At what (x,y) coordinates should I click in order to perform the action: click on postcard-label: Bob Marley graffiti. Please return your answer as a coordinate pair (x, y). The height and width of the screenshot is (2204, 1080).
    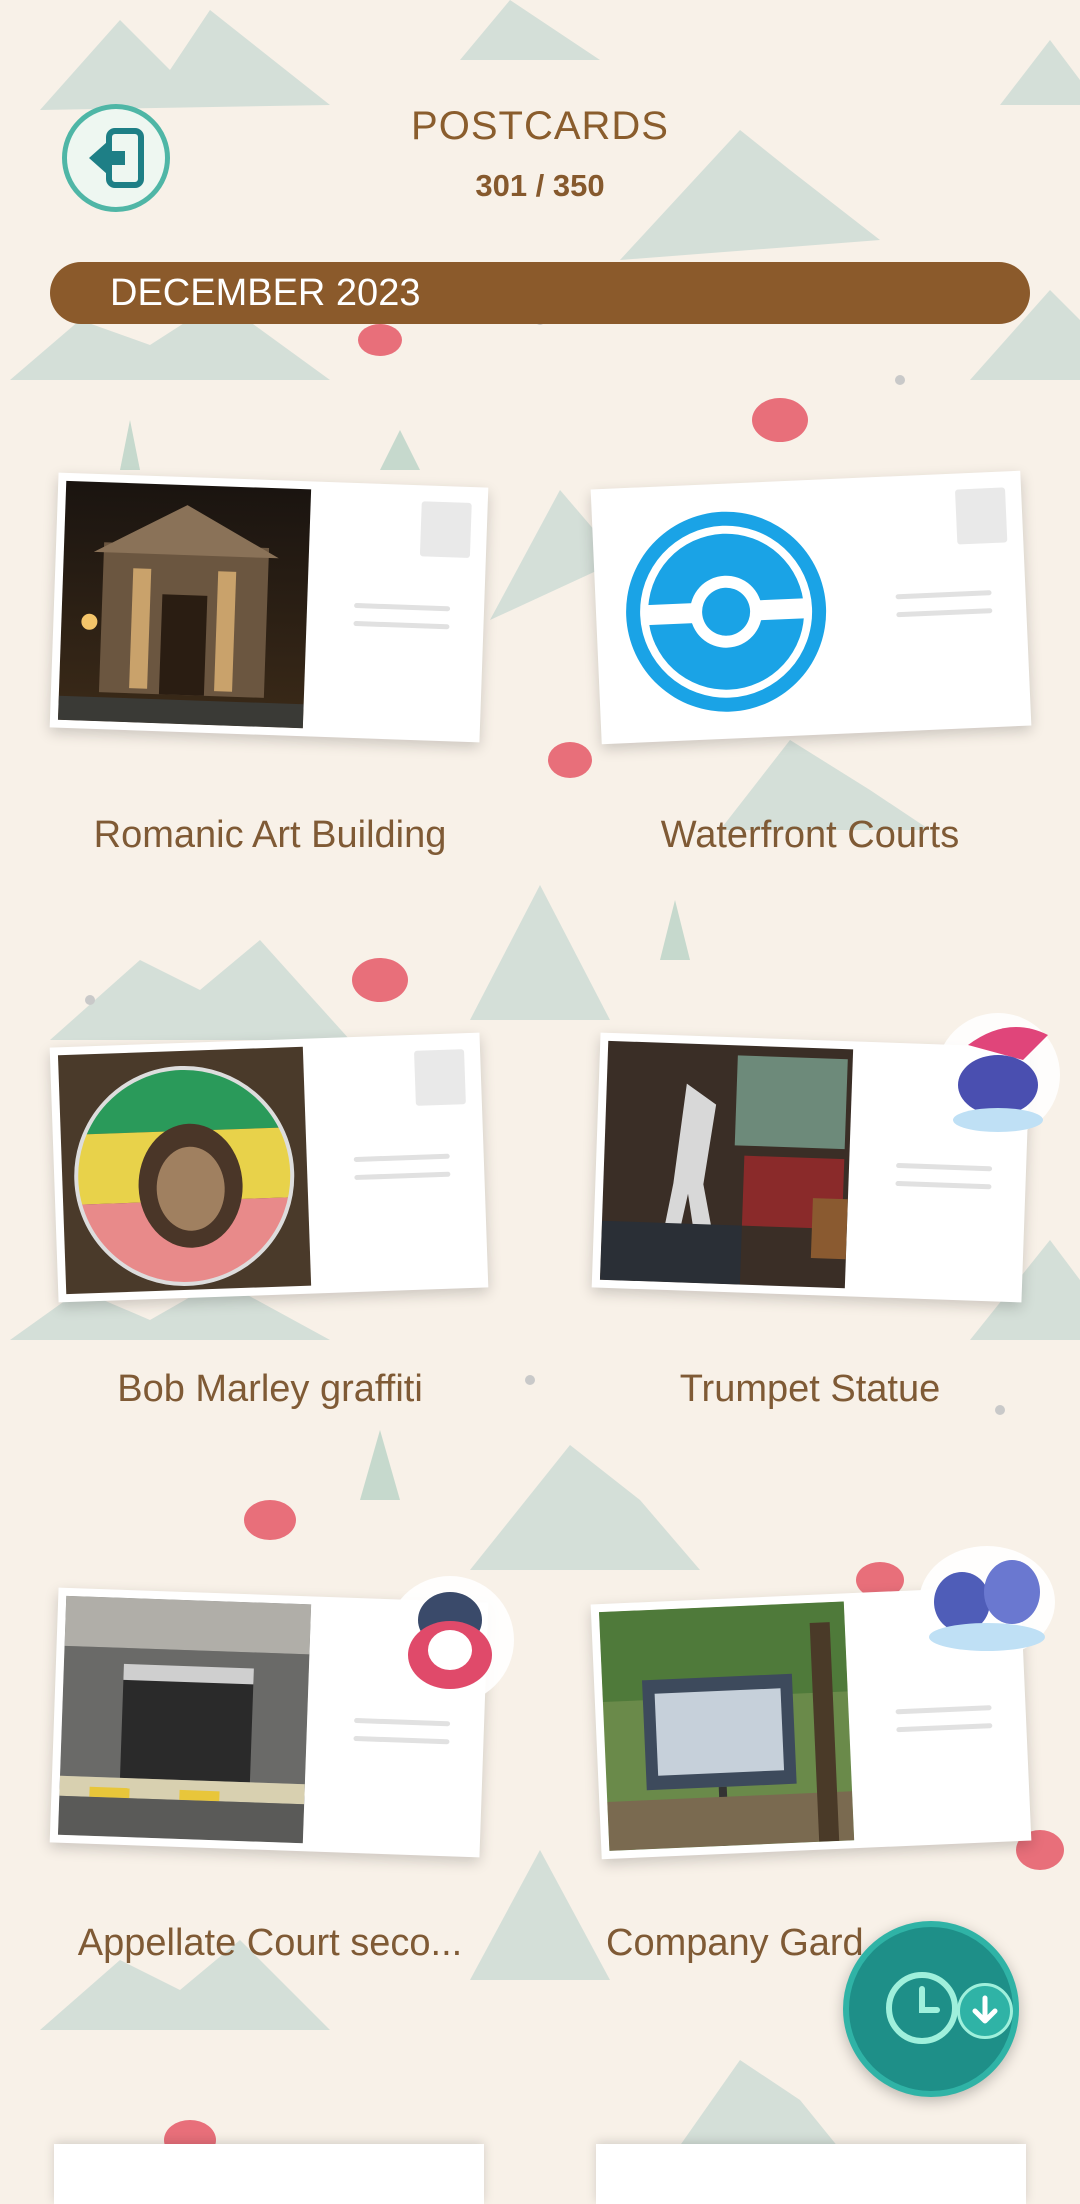
    Looking at the image, I should click on (270, 1389).